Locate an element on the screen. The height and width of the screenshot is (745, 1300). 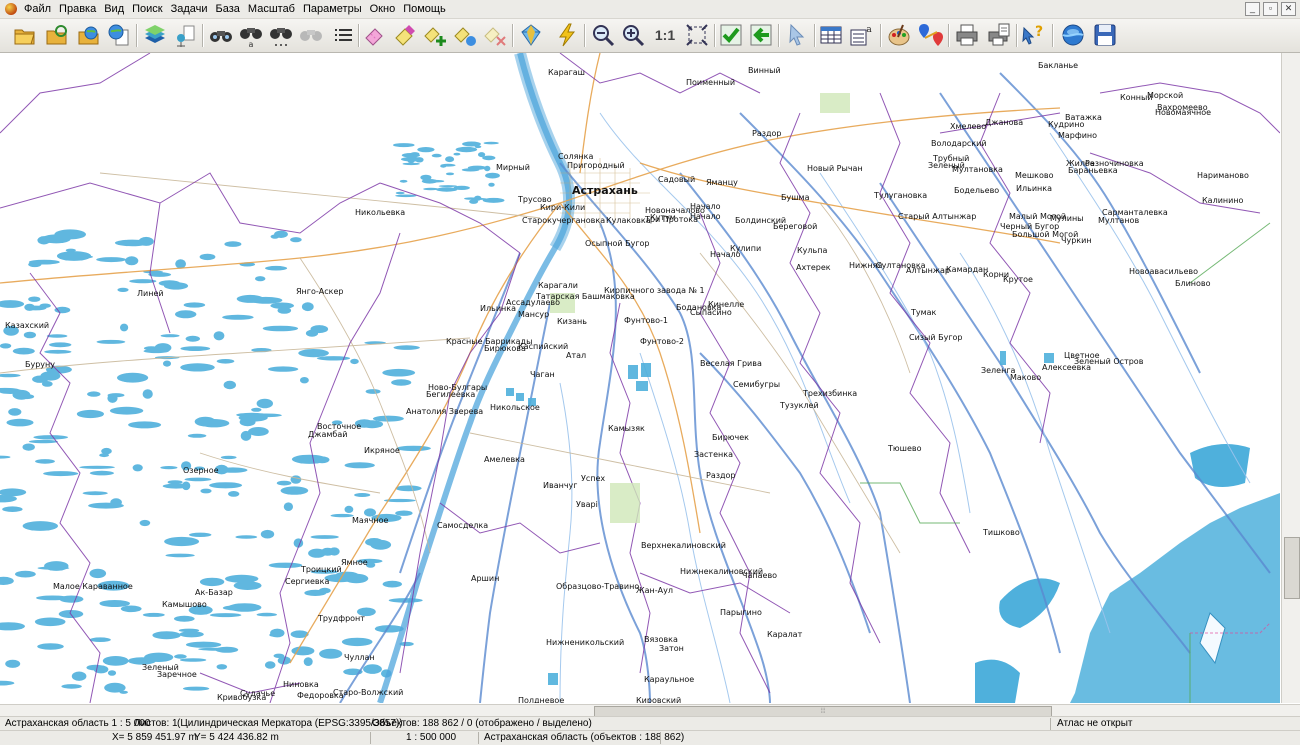
eraser-plus-icon is located at coordinates (465, 35).